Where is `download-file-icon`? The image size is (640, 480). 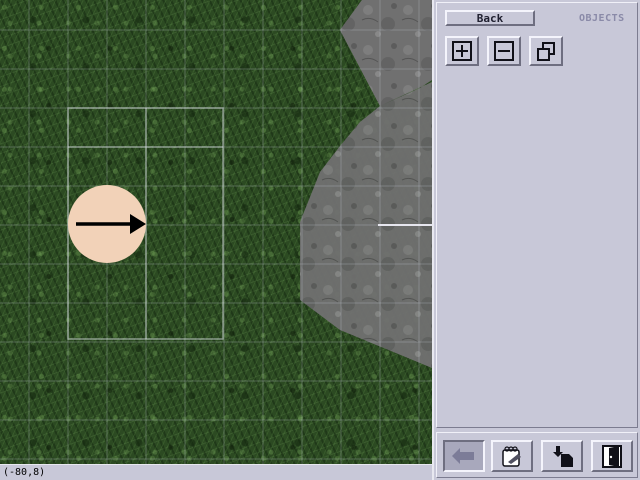 download-file-icon is located at coordinates (563, 456).